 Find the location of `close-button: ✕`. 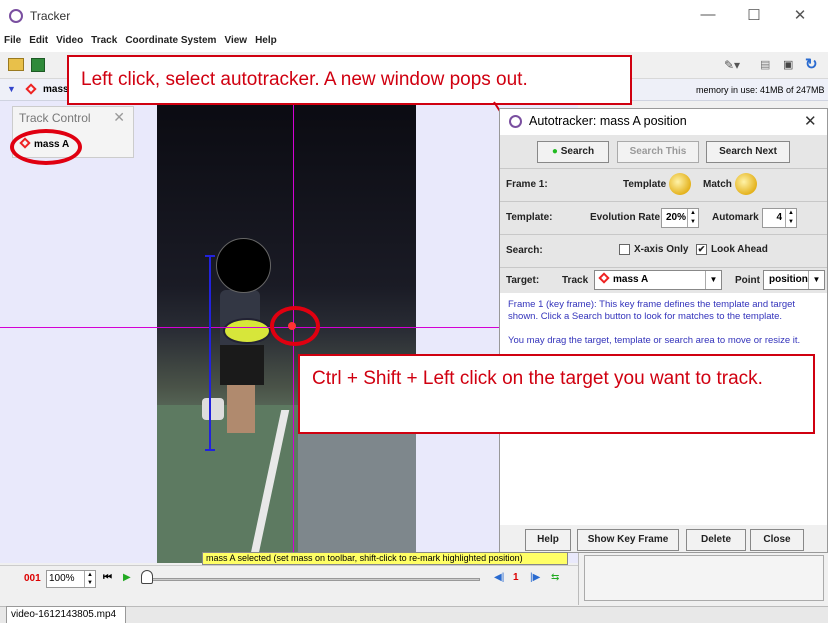

close-button: ✕ is located at coordinates (800, 15).